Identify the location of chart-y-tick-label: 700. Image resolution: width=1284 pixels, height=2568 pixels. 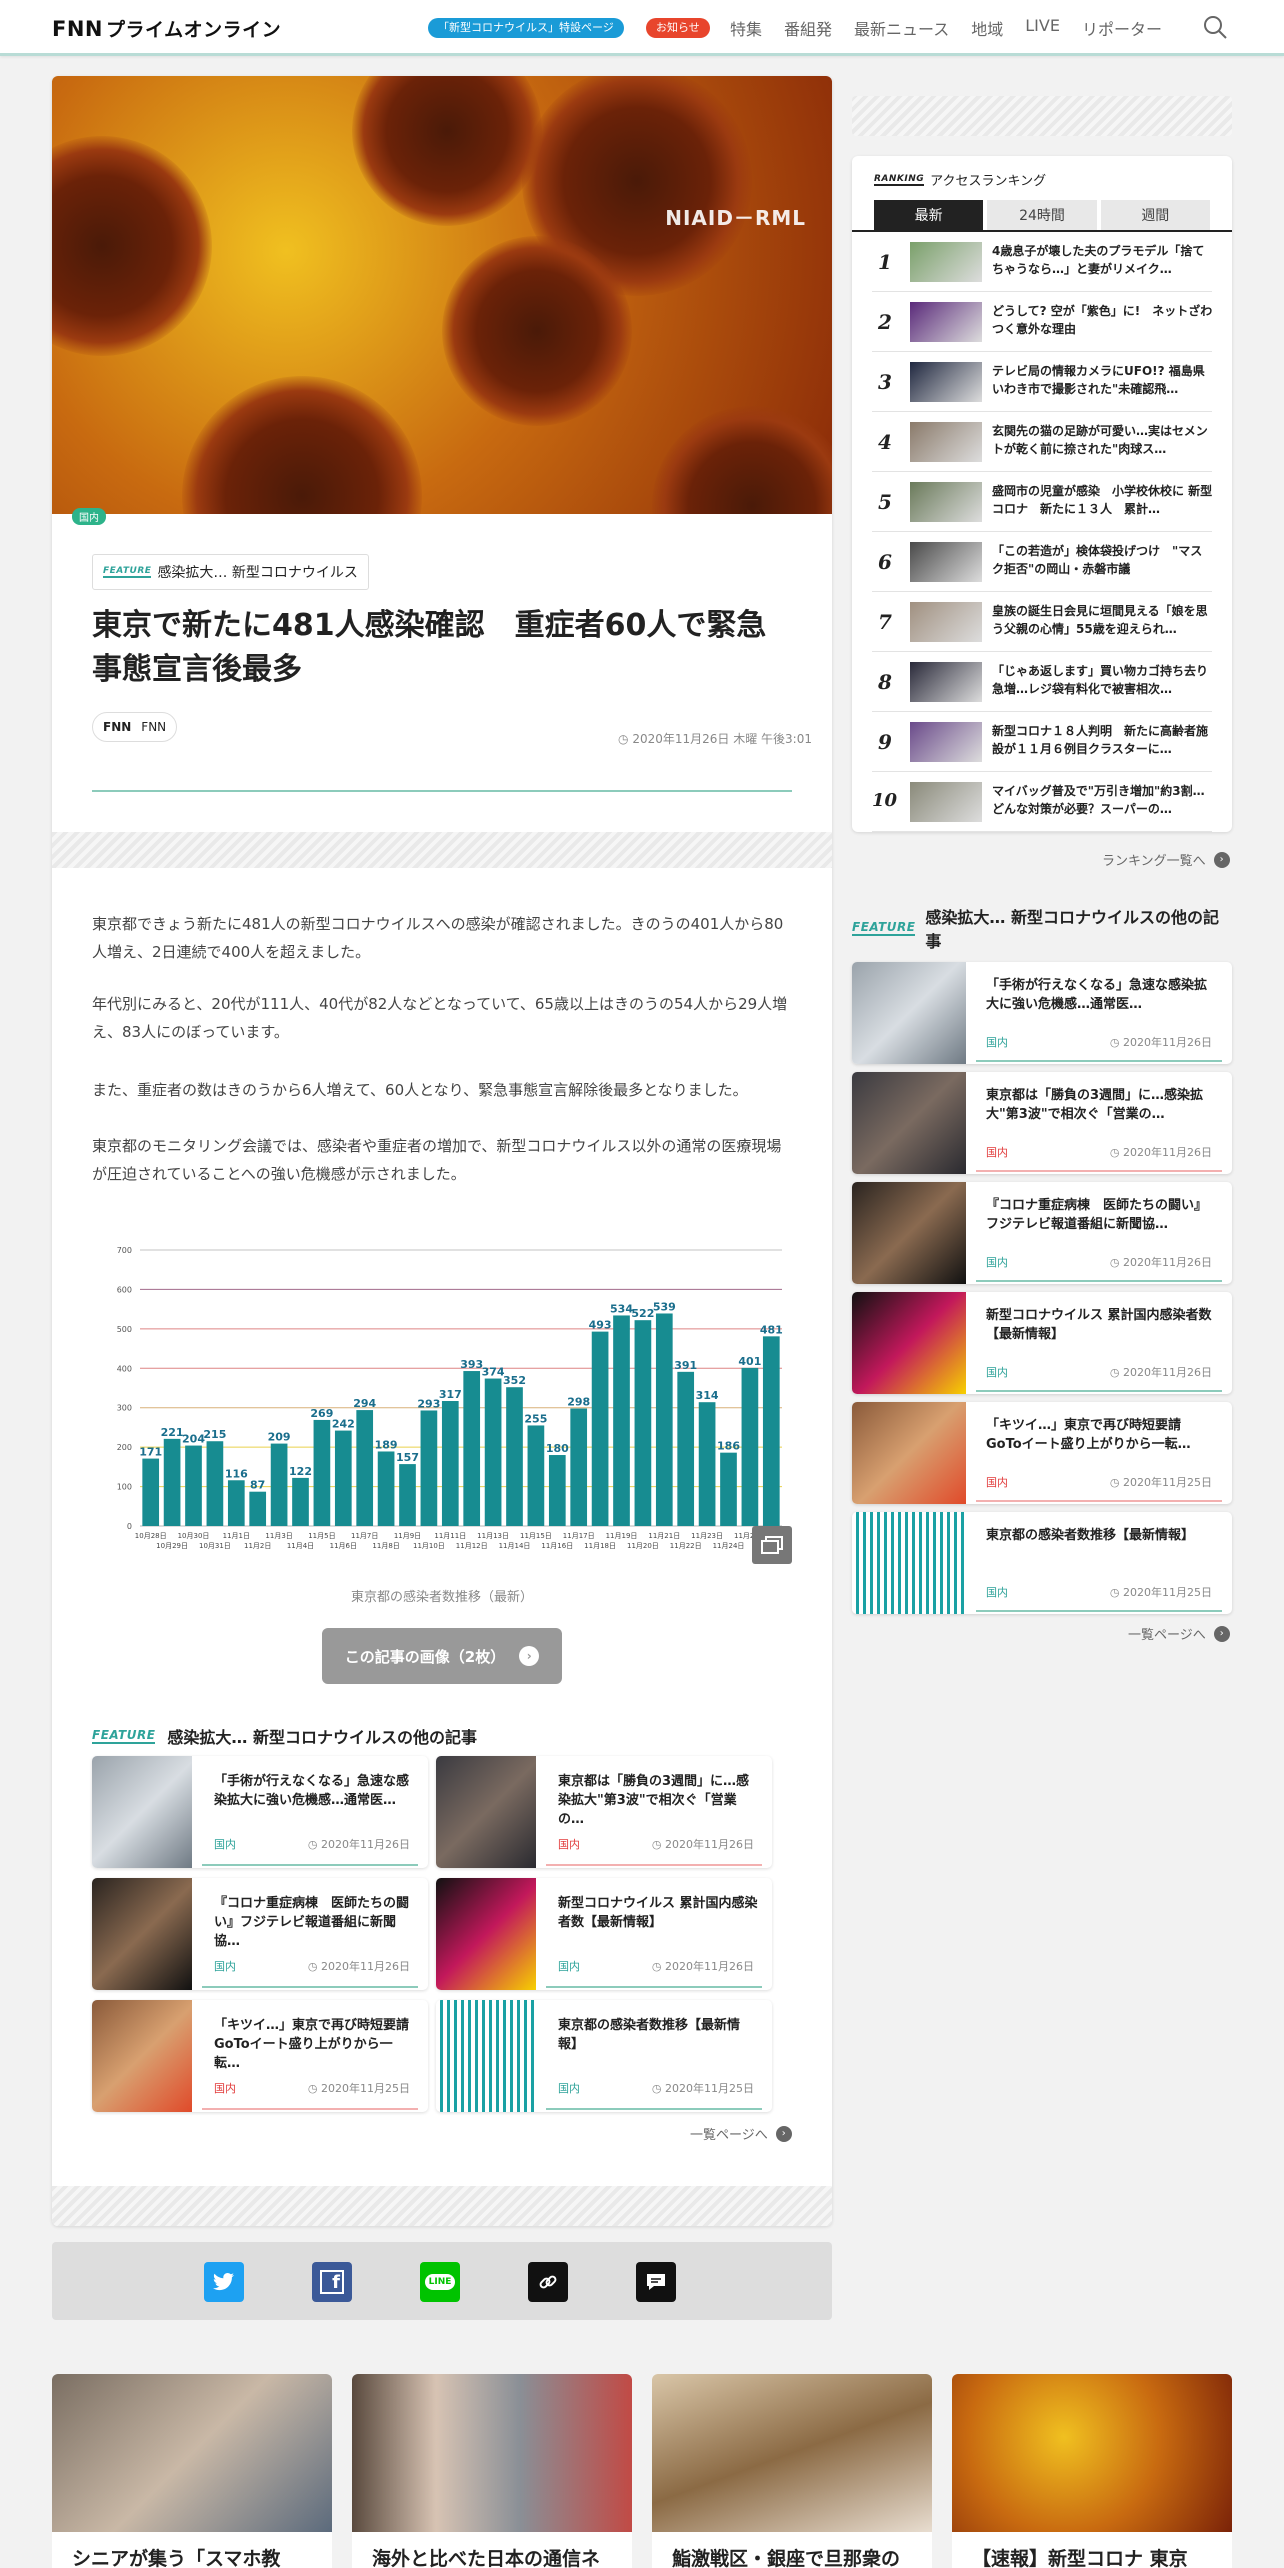
(124, 1250).